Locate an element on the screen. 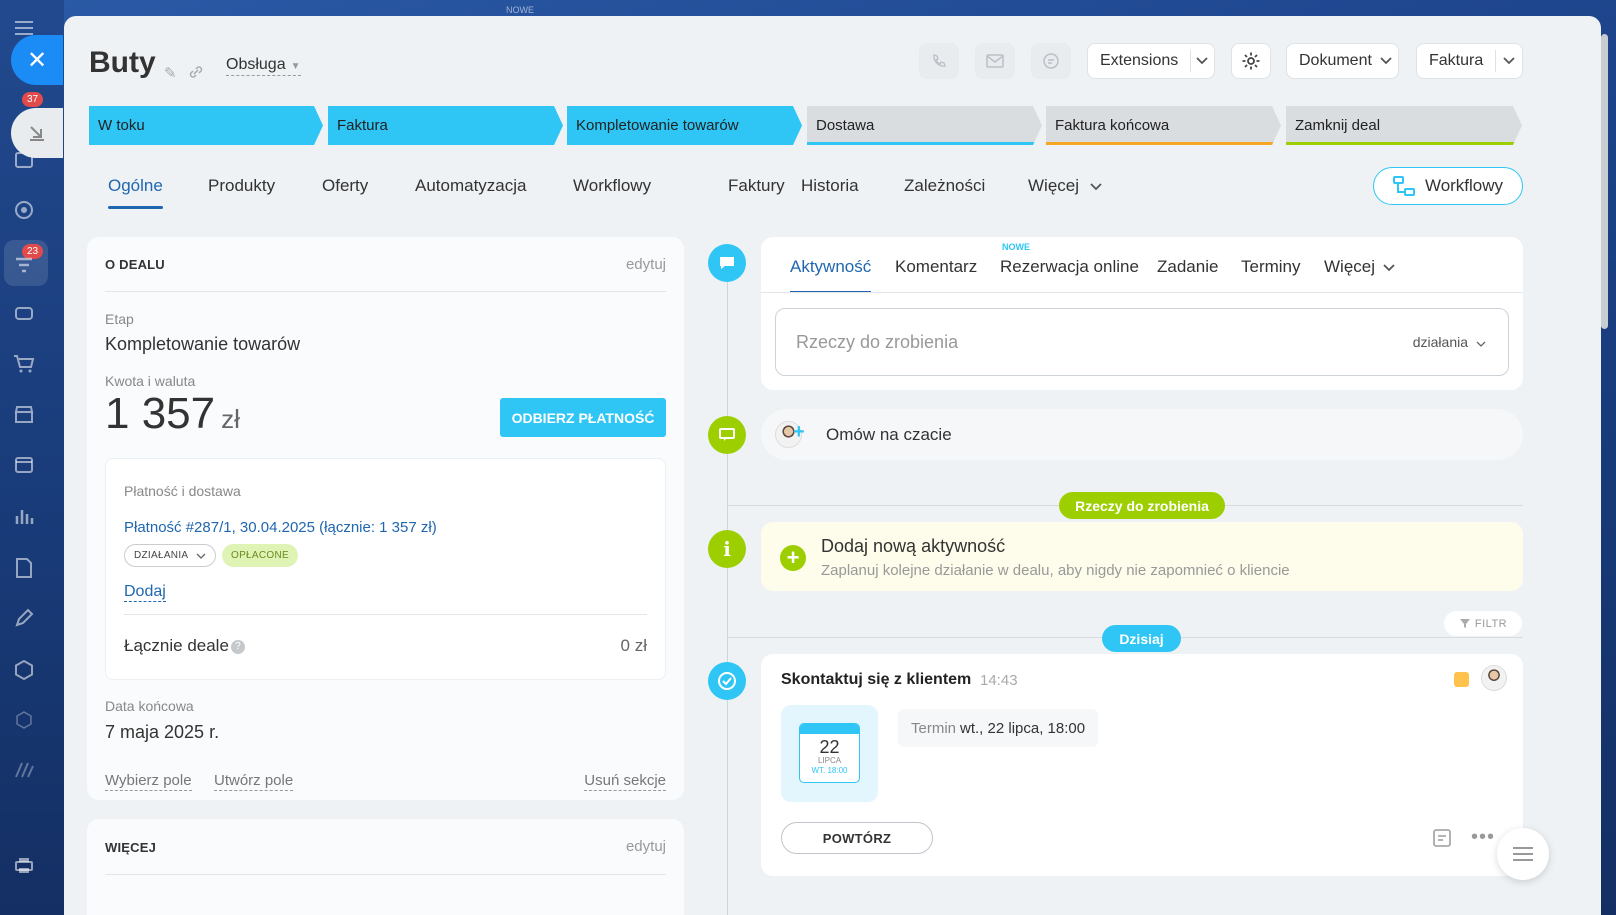 The image size is (1616, 915). stage-picking: Kompletowanie towarów is located at coordinates (684, 125).